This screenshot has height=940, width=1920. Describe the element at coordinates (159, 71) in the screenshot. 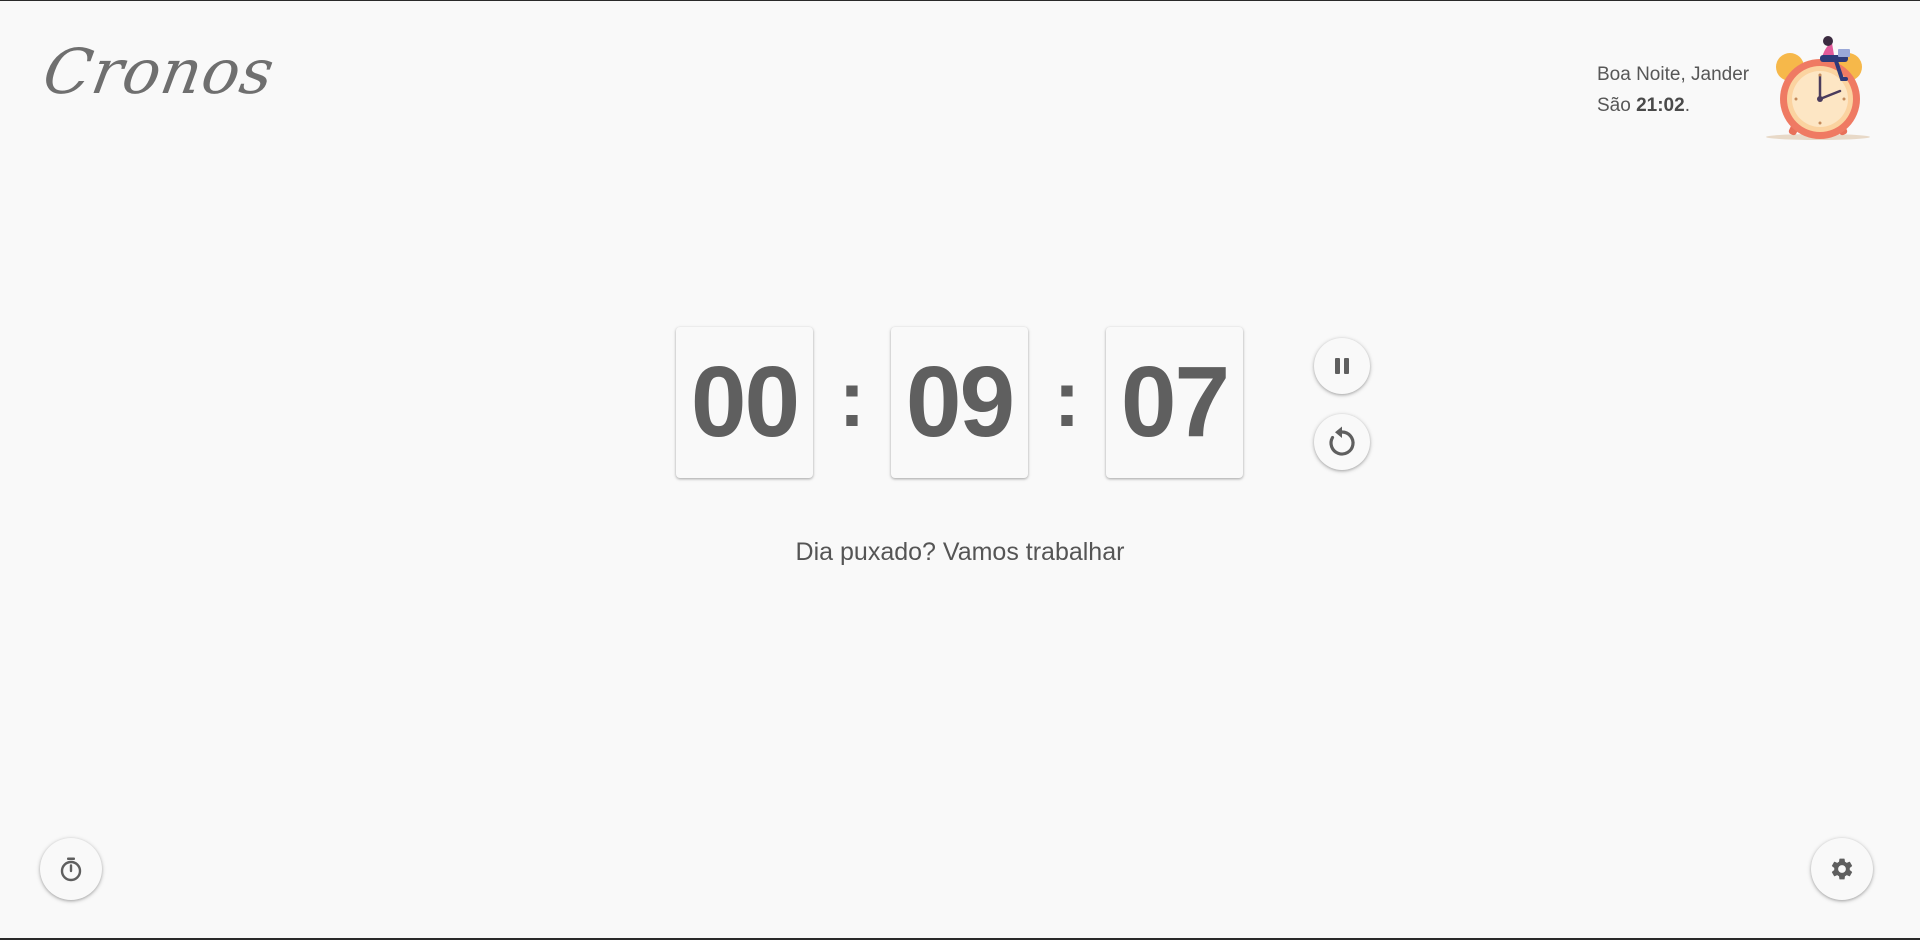

I see `app-logo: Cronos` at that location.